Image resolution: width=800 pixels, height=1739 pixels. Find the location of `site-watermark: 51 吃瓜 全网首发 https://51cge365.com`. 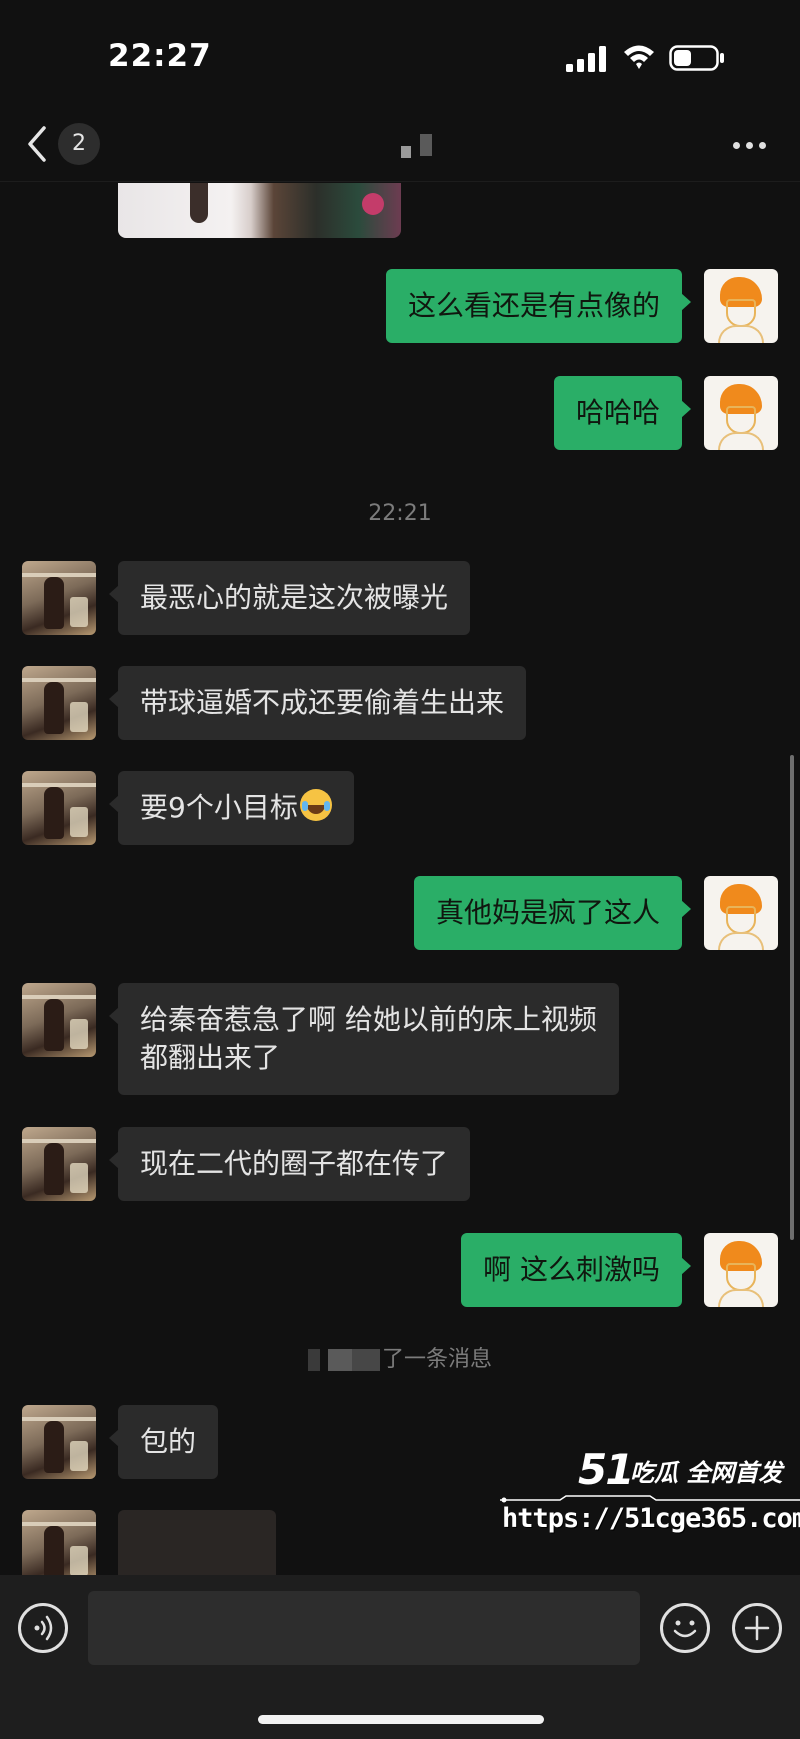

site-watermark: 51 吃瓜 全网首发 https://51cge365.com is located at coordinates (650, 1495).